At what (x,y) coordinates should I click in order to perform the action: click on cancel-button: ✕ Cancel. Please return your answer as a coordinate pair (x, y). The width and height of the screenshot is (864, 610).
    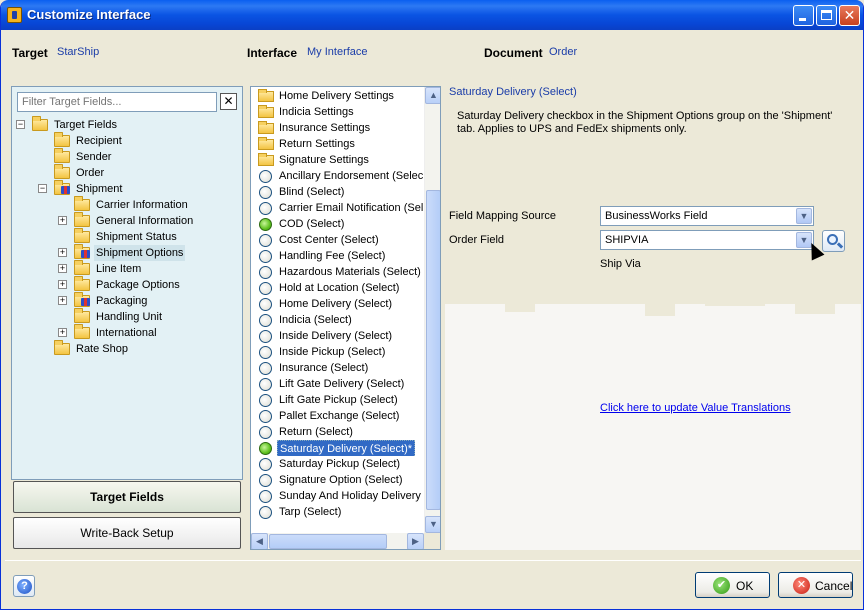
    Looking at the image, I should click on (815, 585).